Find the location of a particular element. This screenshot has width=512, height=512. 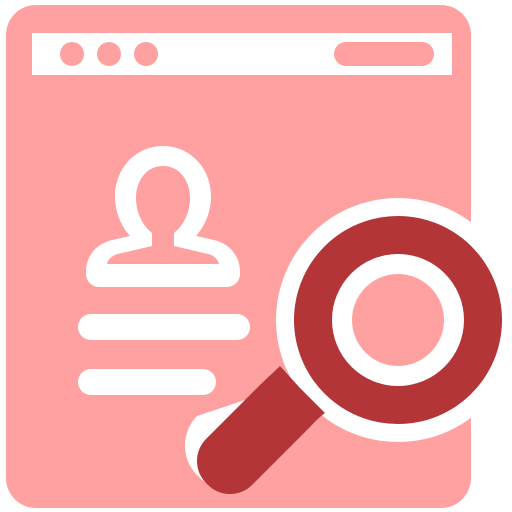

magnifier-lens-glass is located at coordinates (398, 320).